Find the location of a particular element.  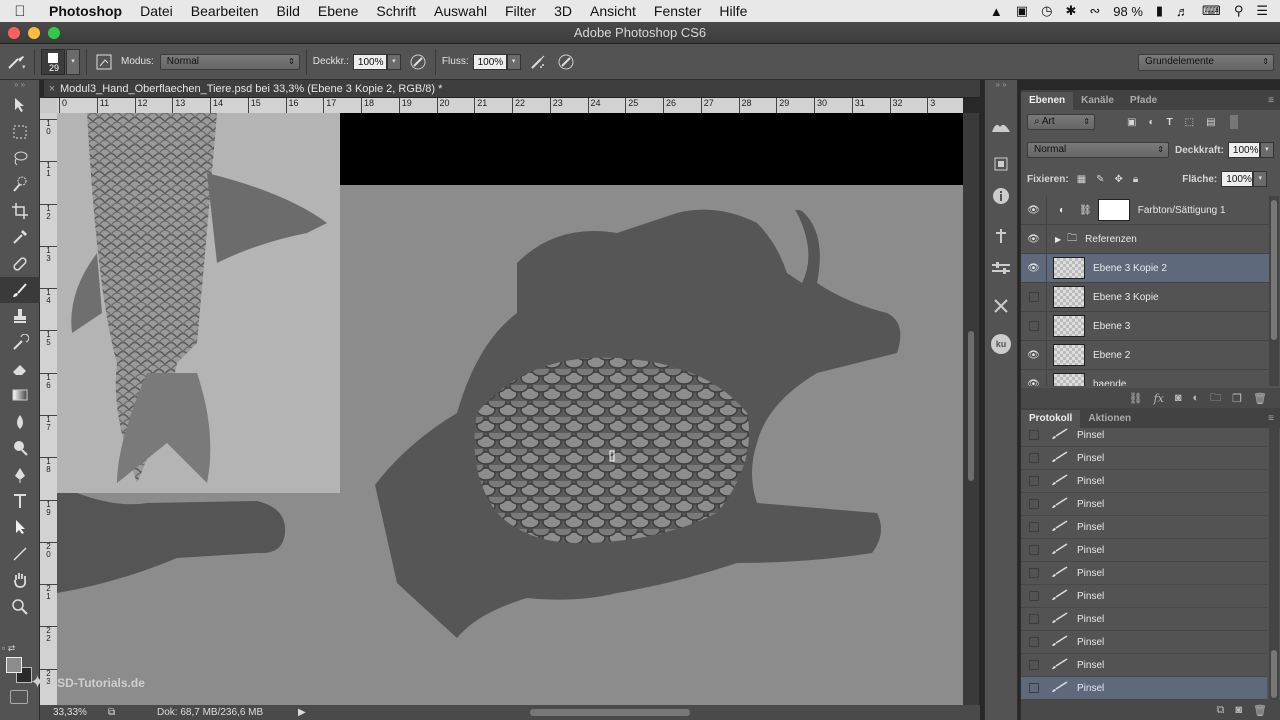

pressure-size-icon is located at coordinates (566, 62).